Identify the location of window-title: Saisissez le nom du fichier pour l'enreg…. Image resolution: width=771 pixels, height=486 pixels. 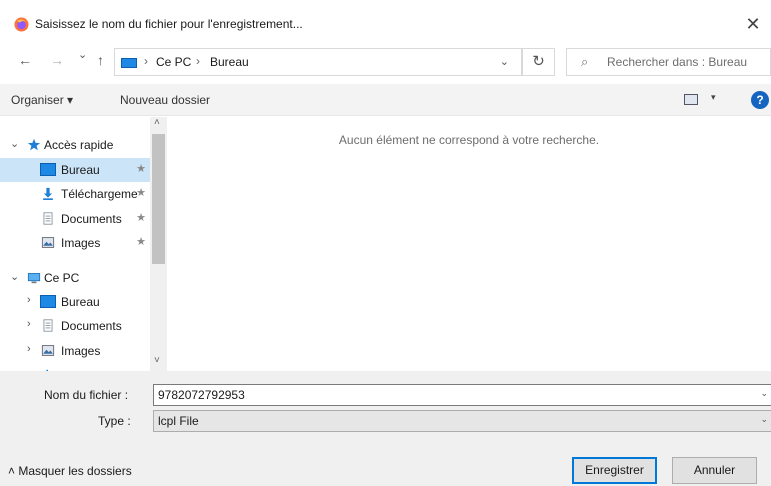
(169, 24).